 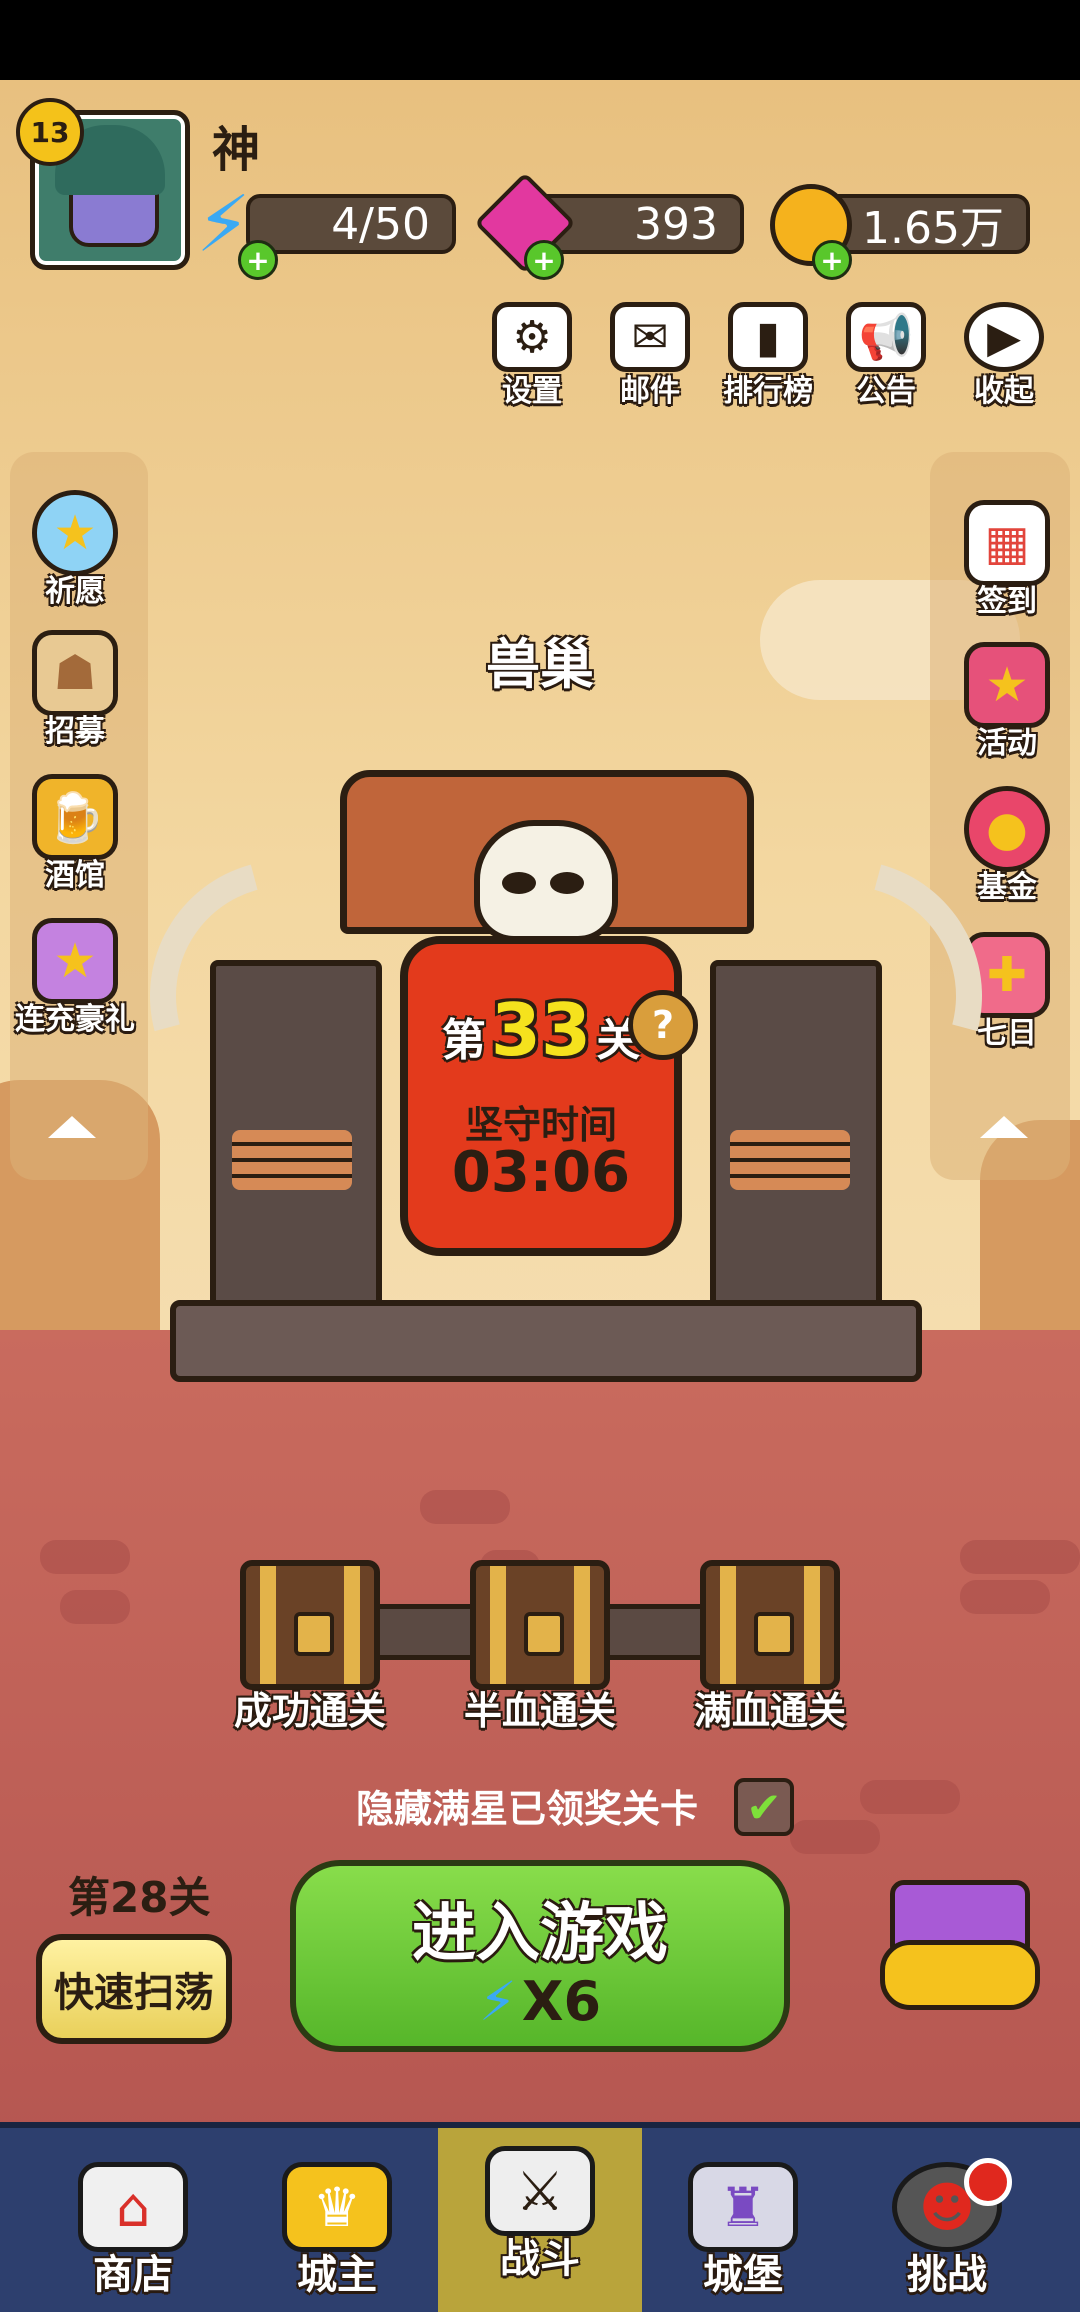 I want to click on level-prefix: 第, so click(x=463, y=1040).